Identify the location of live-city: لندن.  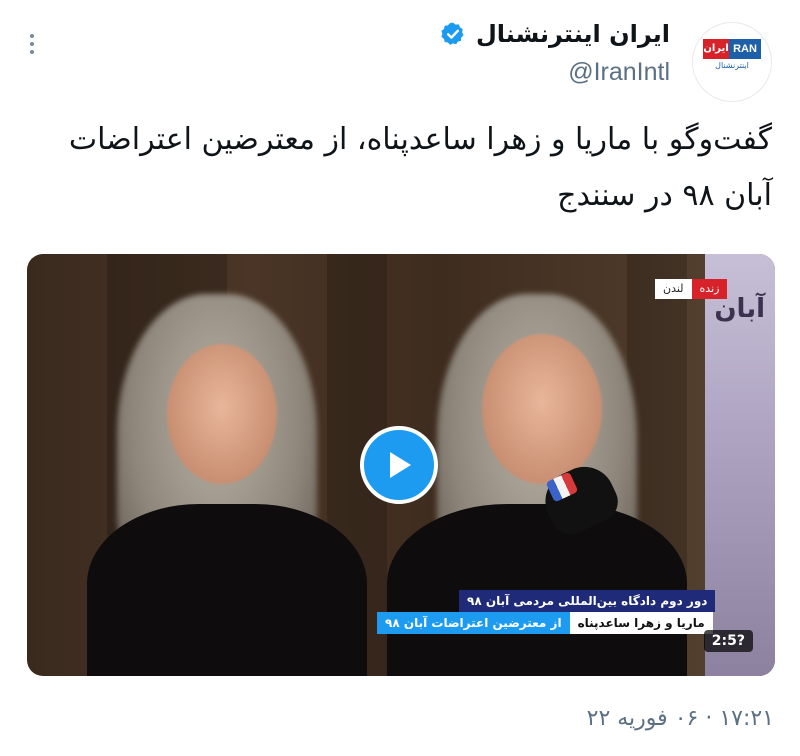
(673, 289).